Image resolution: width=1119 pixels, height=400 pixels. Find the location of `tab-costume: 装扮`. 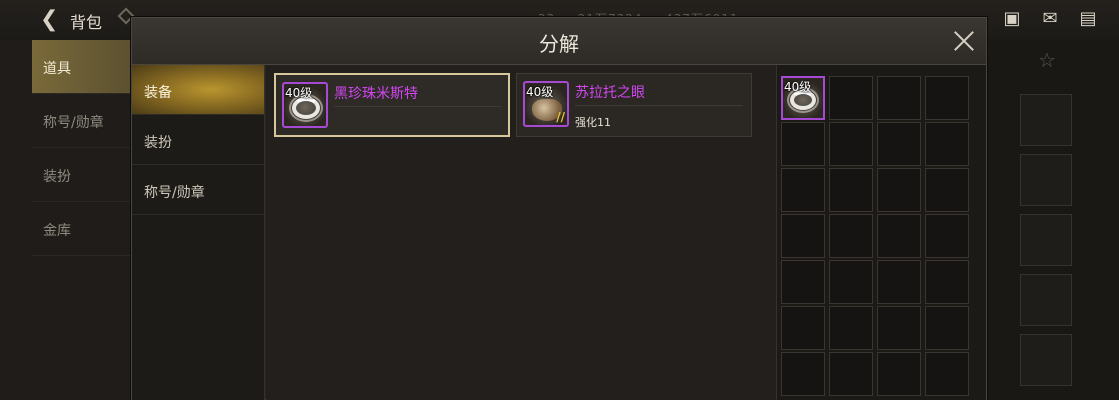

tab-costume: 装扮 is located at coordinates (198, 140).